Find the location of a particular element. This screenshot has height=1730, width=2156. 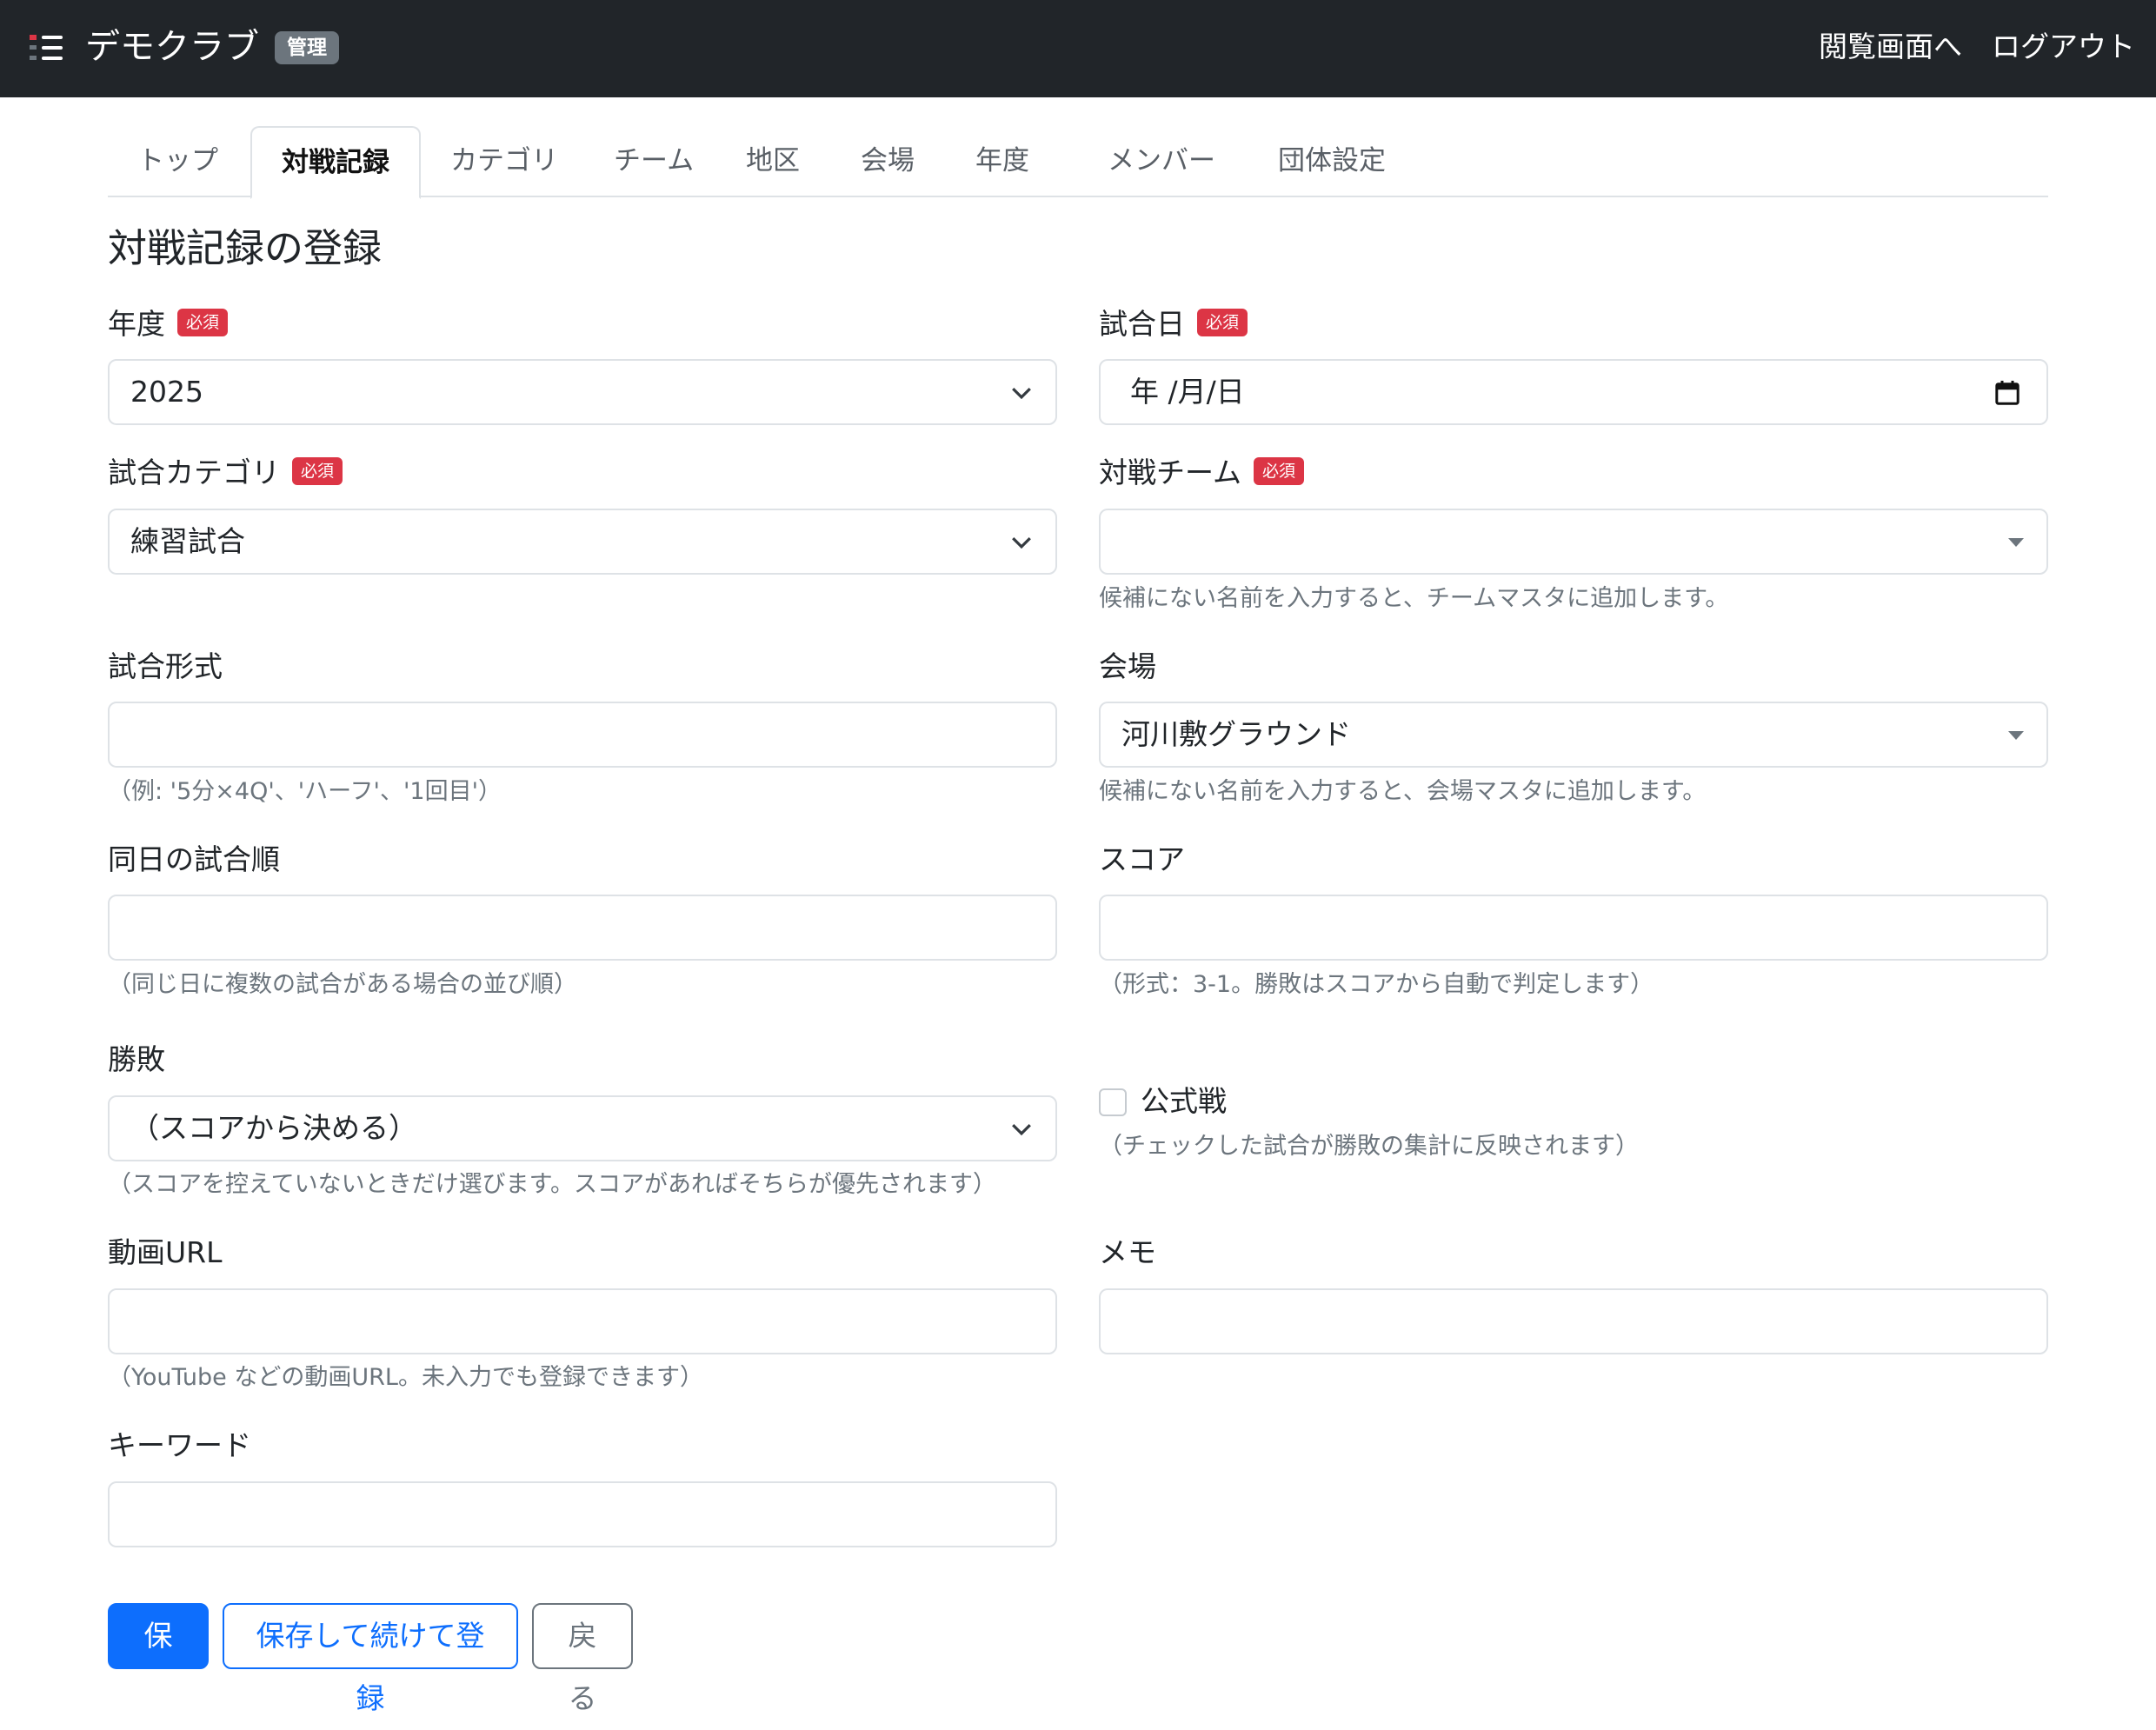

opponent-label-text: 対戦チーム is located at coordinates (1171, 472).